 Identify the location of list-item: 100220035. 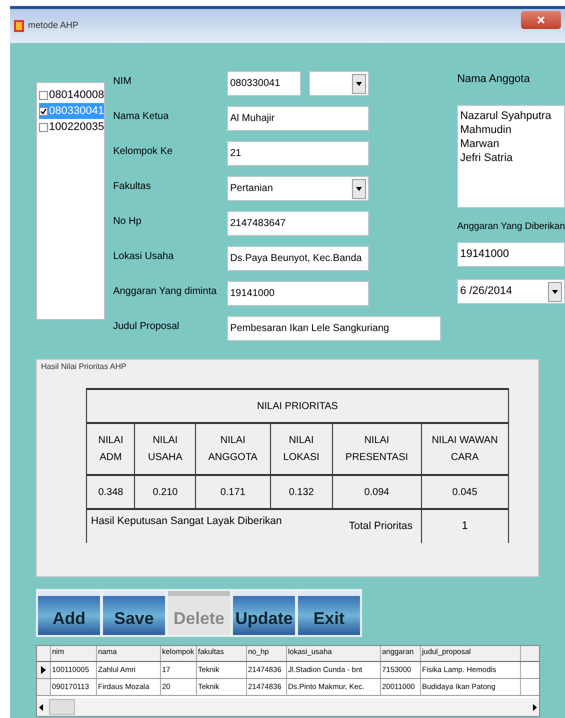
(71, 127).